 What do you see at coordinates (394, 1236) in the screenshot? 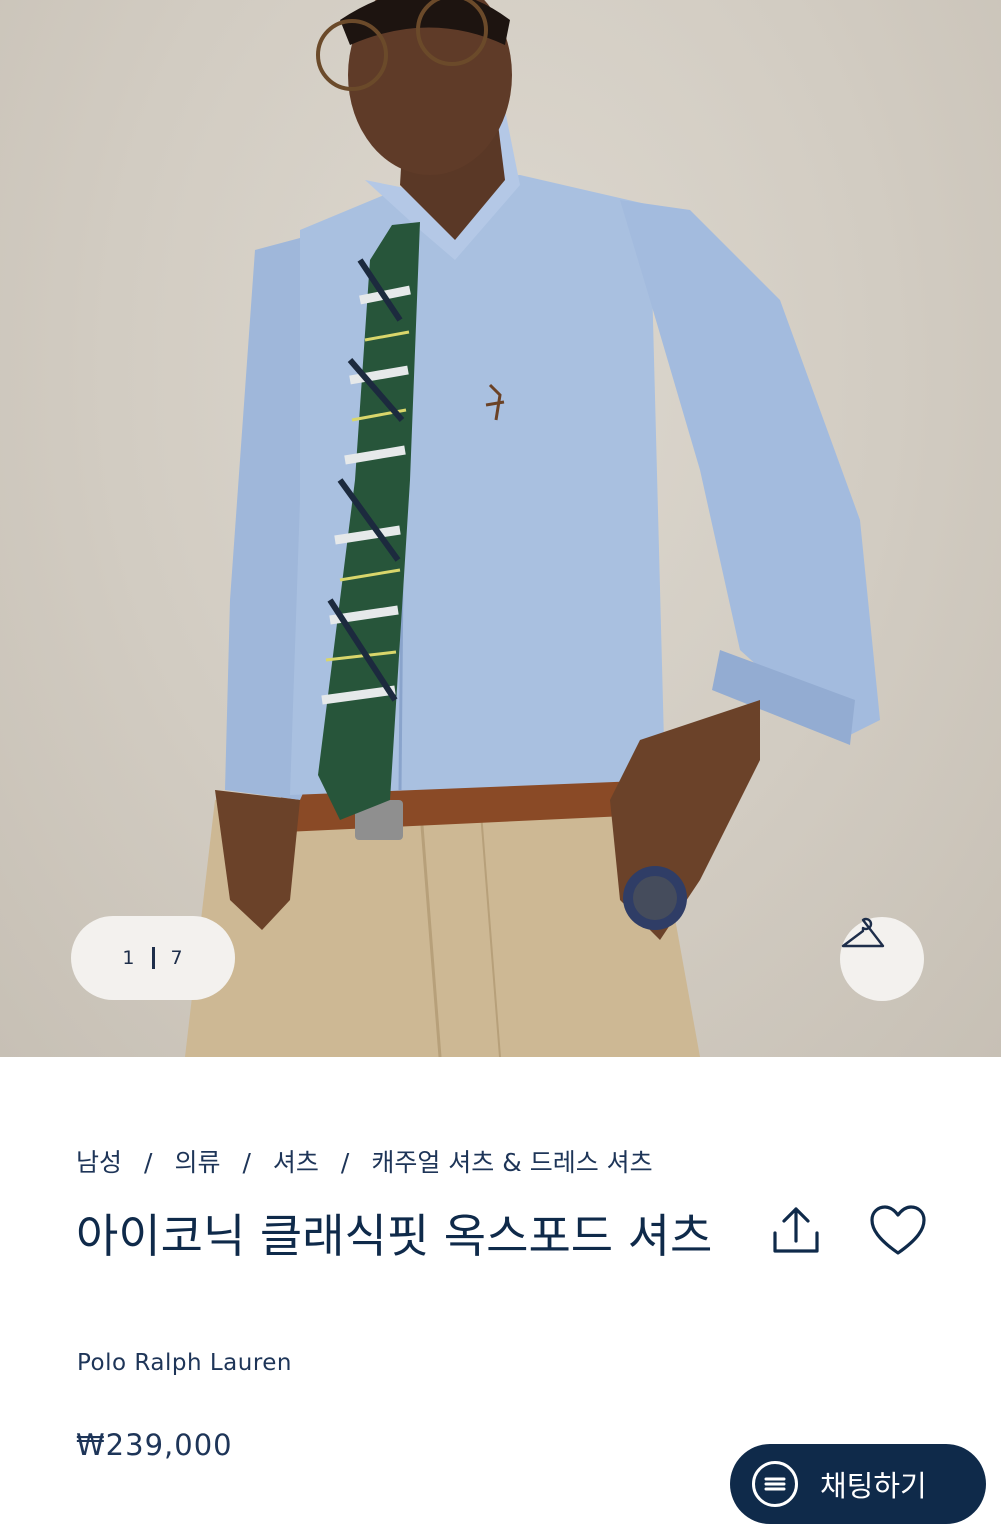
I see `product-title: 아이코닉 클래식핏 옥스포드 셔츠` at bounding box center [394, 1236].